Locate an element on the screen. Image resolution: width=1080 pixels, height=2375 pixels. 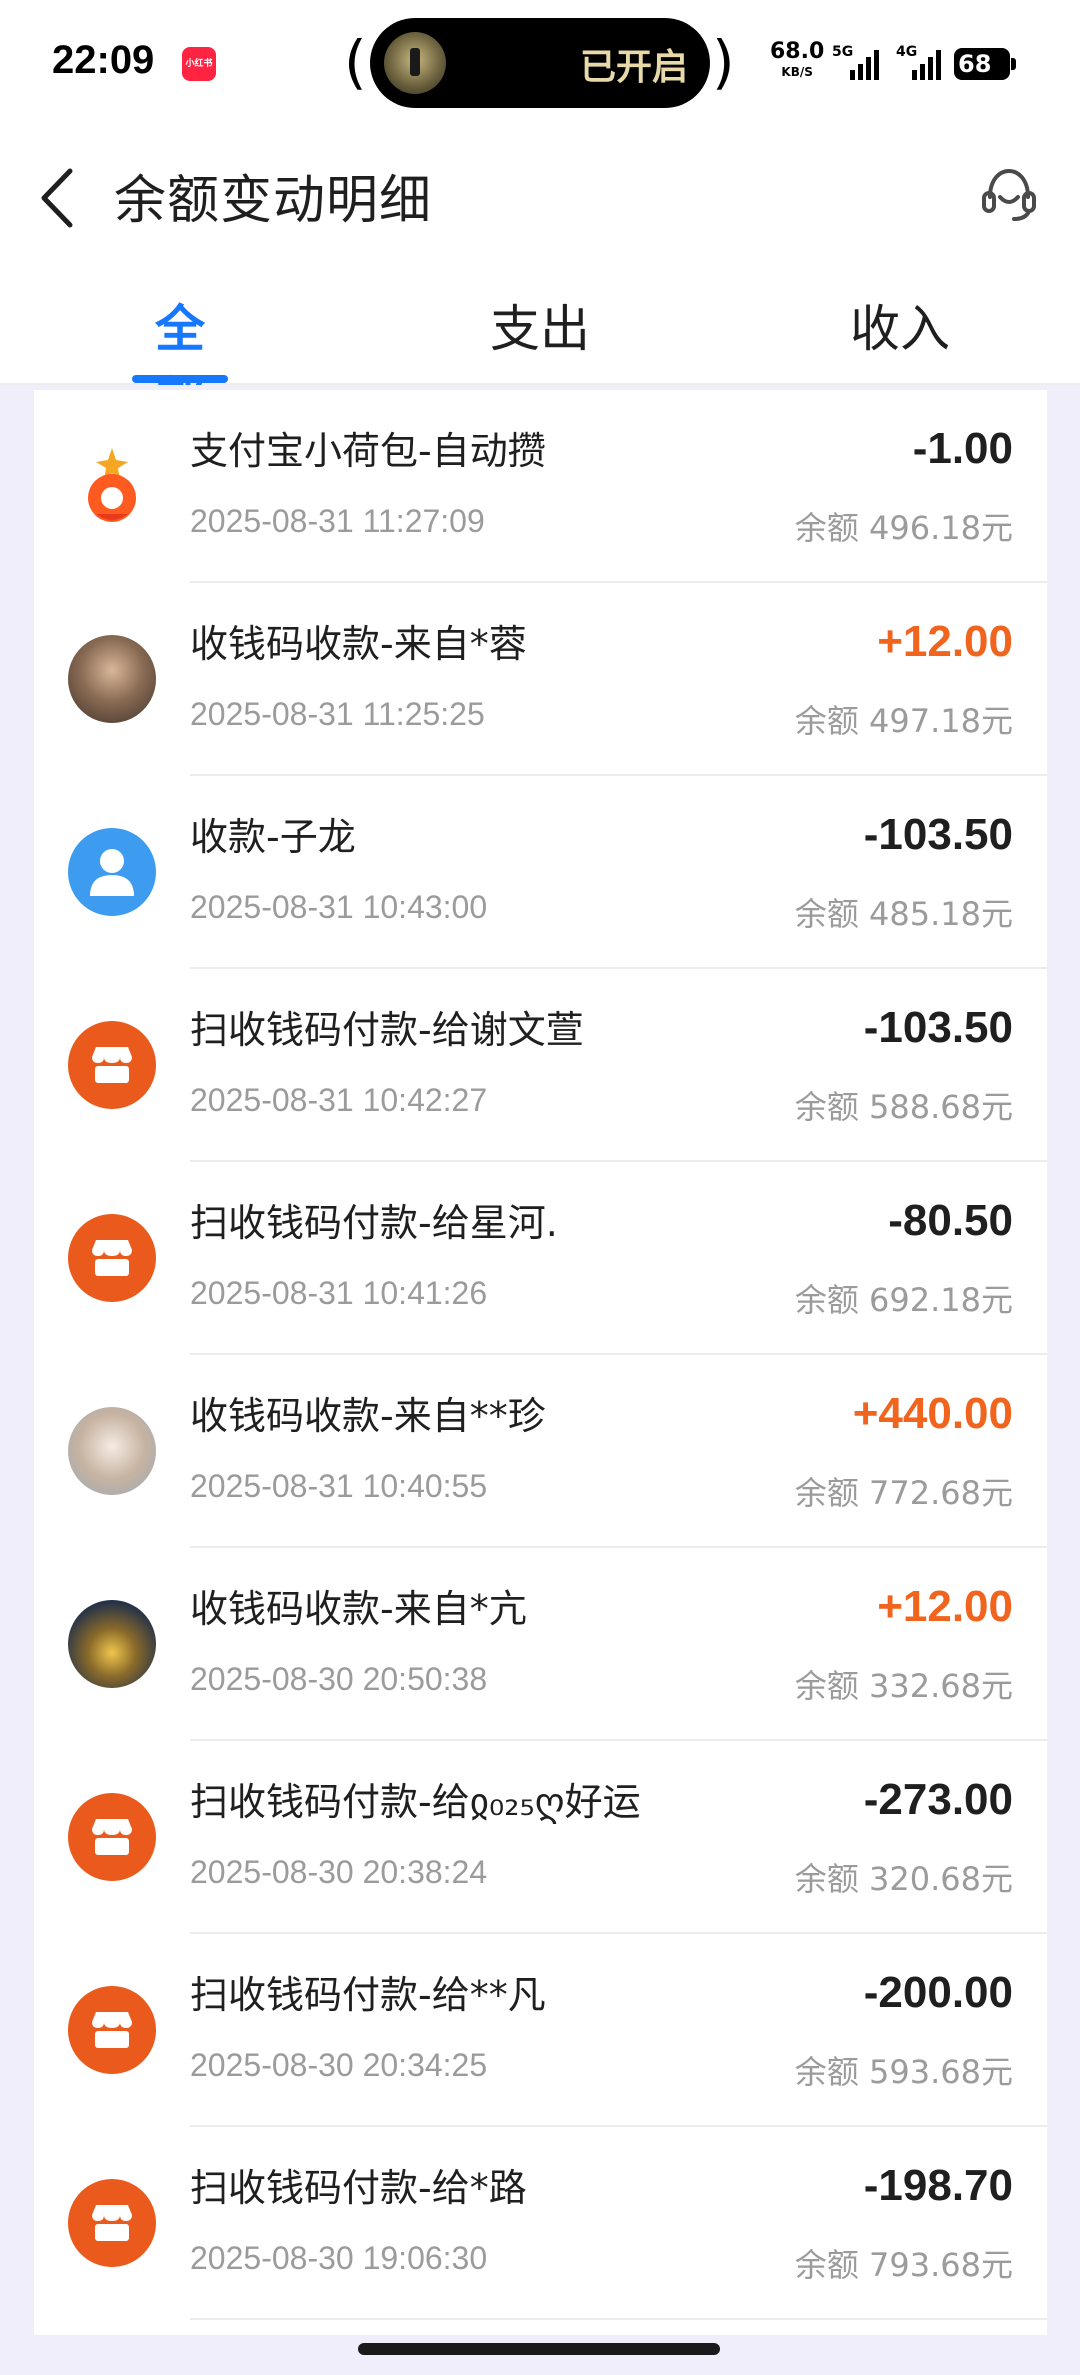
transaction-balance: 余额 692.18元 is located at coordinates (903, 1300).